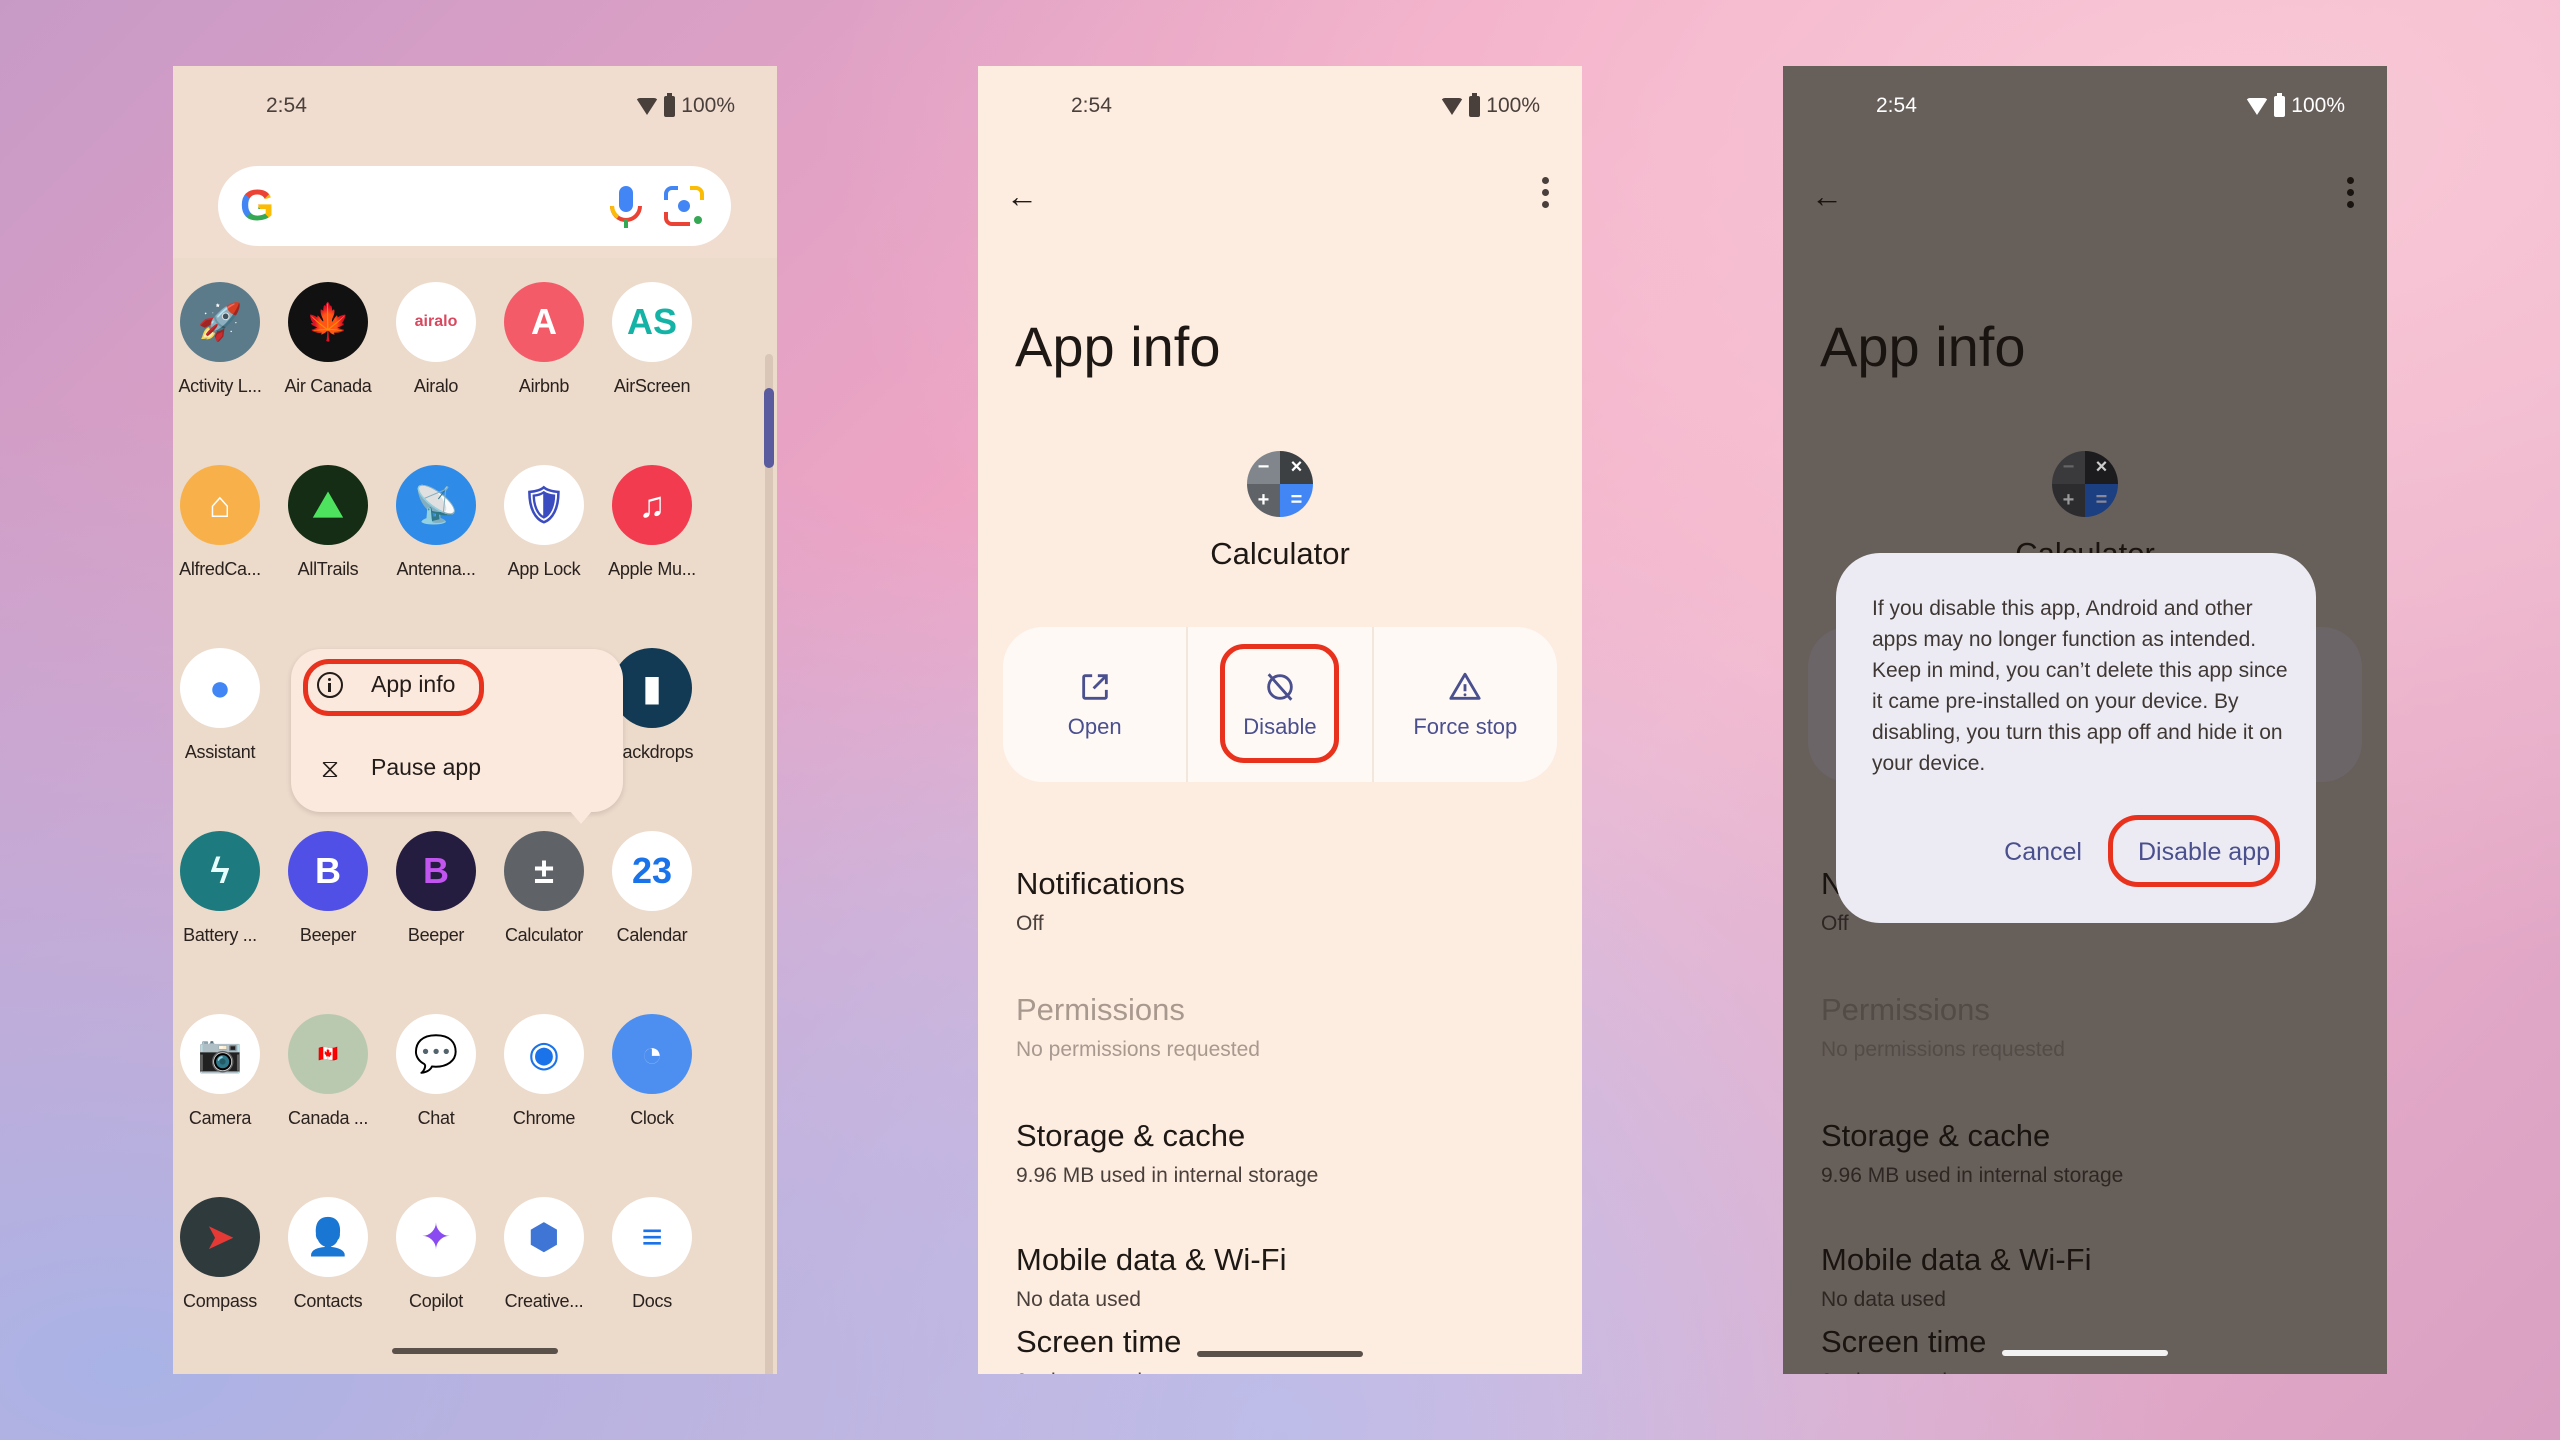  I want to click on settings-row-screen-time: Screen time 0 minutes today, so click(1098, 1349).